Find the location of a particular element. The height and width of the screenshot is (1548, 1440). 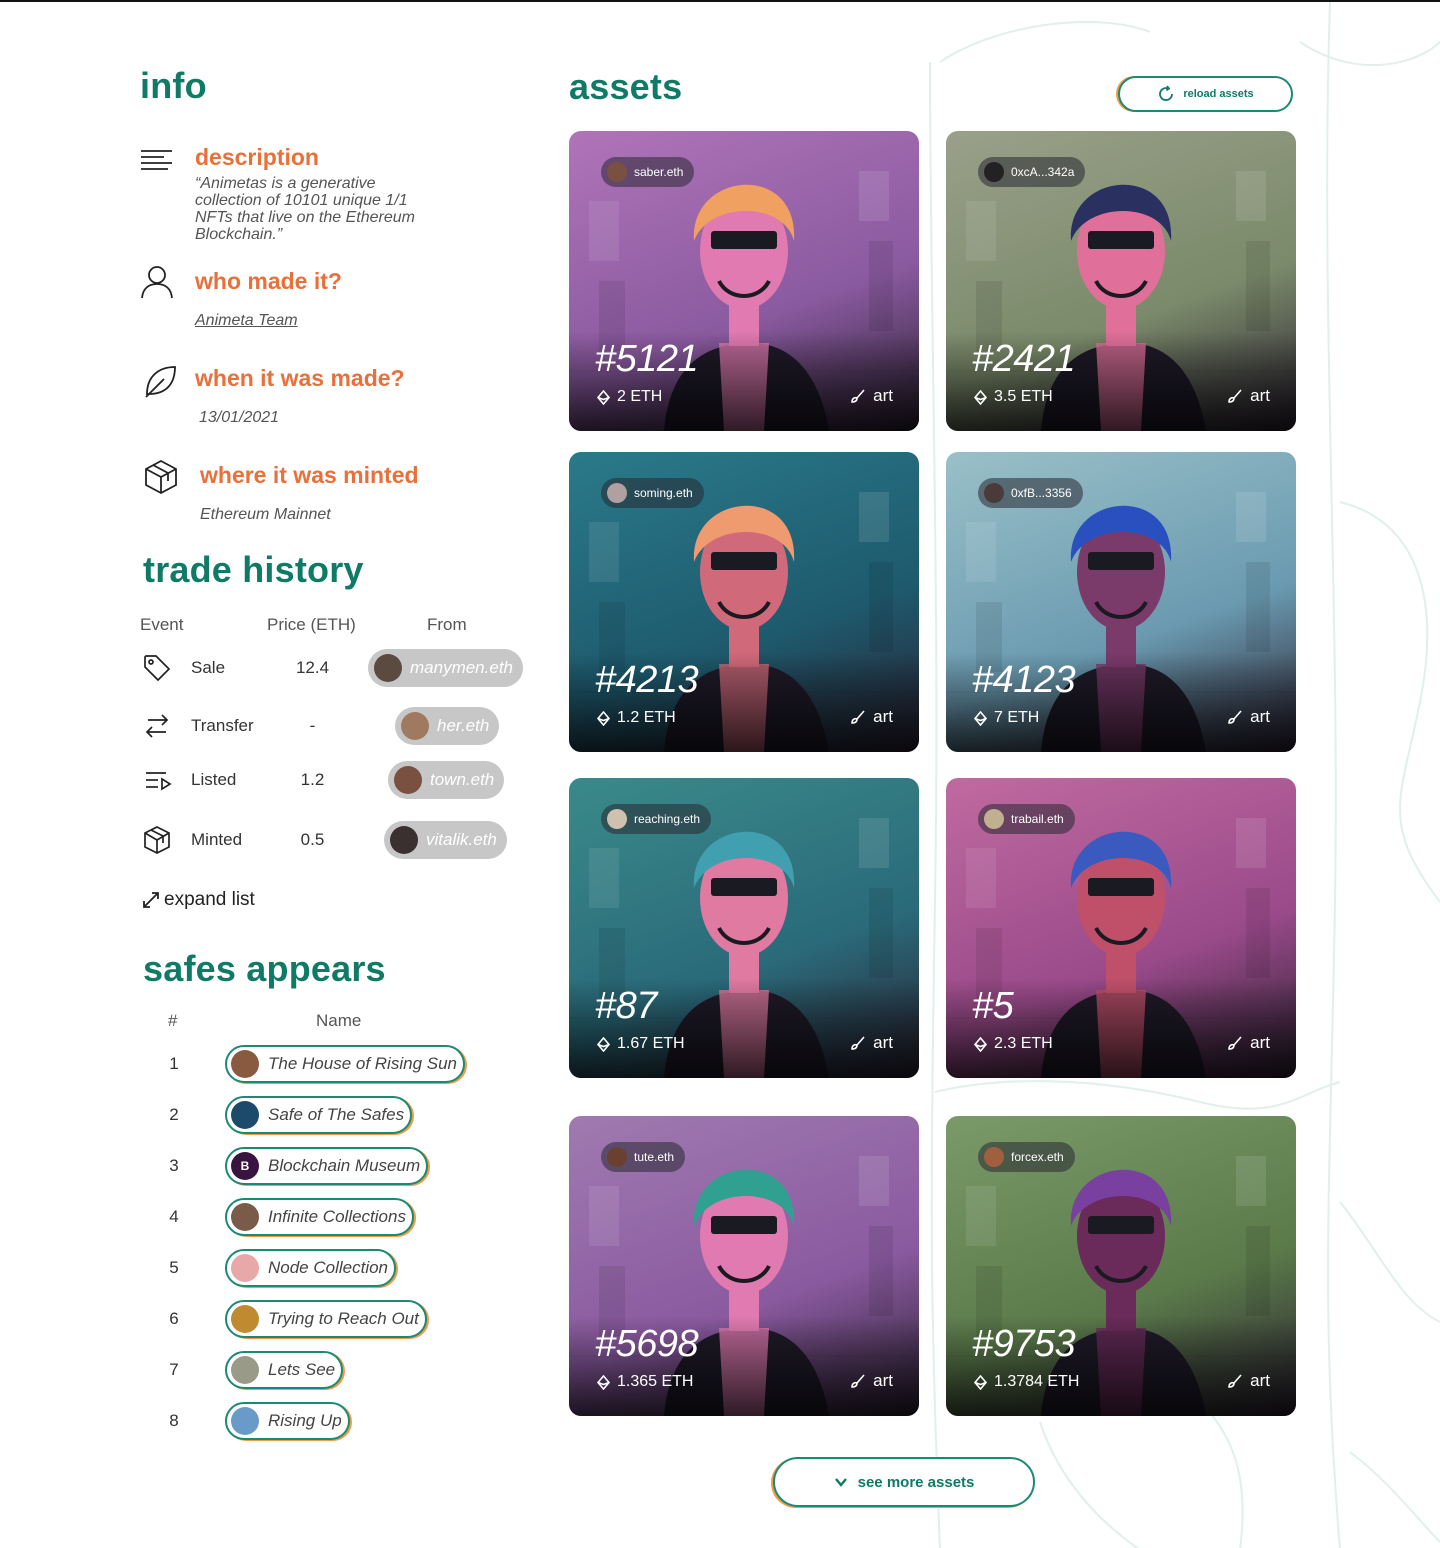

safe-pill: Infinite Collections is located at coordinates (319, 1217).